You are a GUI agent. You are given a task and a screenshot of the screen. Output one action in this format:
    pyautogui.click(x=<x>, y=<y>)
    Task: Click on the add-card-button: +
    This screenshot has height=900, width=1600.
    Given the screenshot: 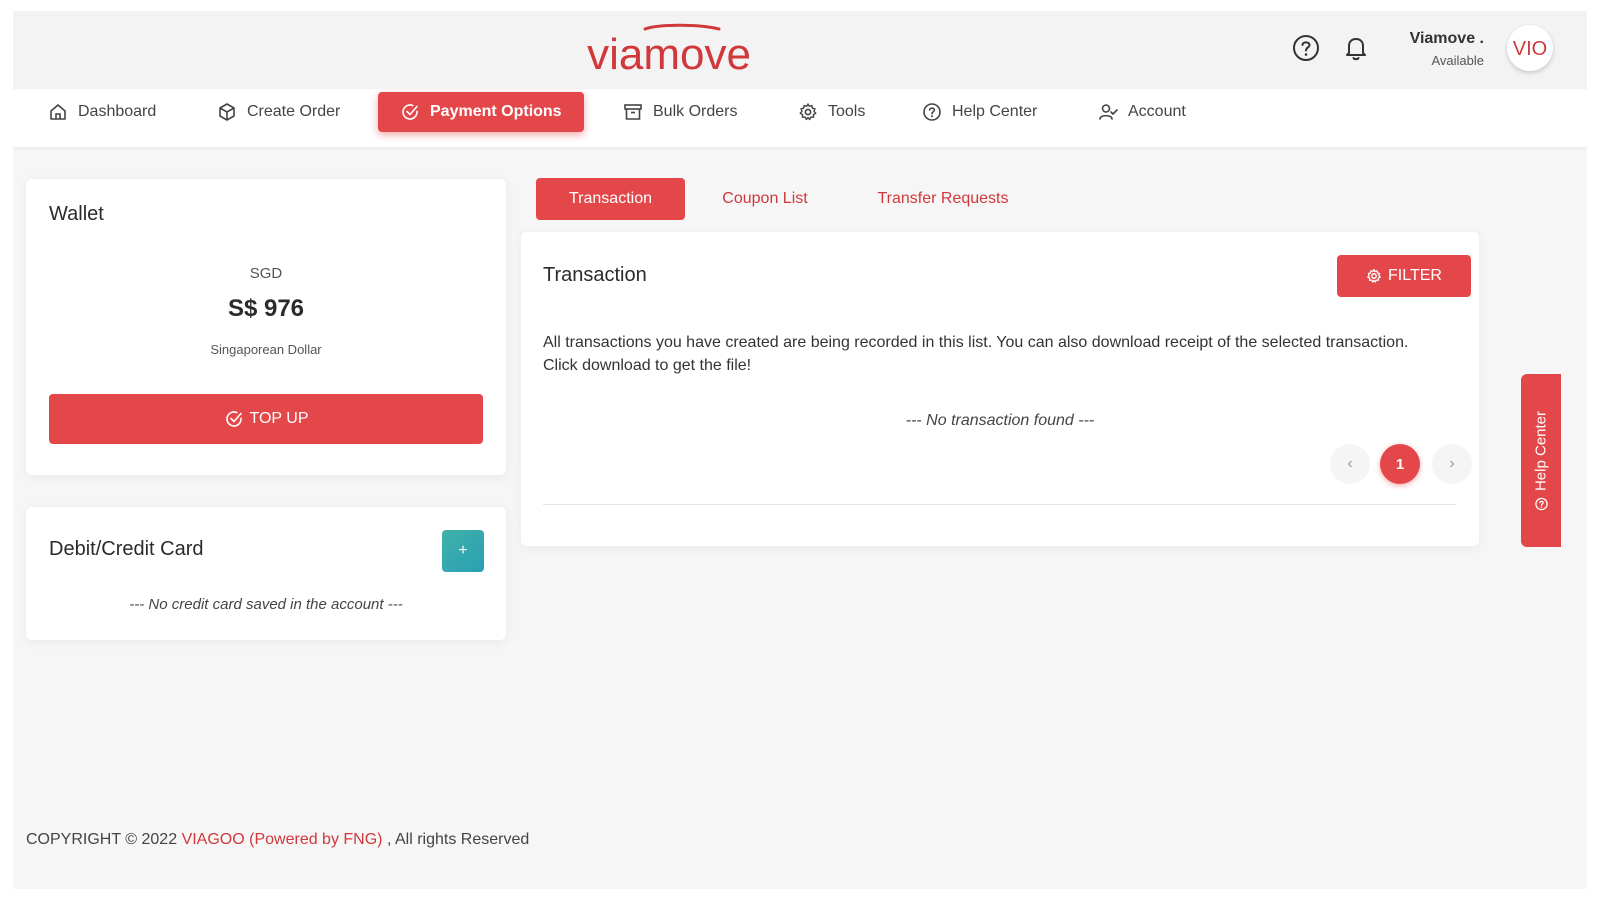 What is the action you would take?
    pyautogui.click(x=463, y=551)
    